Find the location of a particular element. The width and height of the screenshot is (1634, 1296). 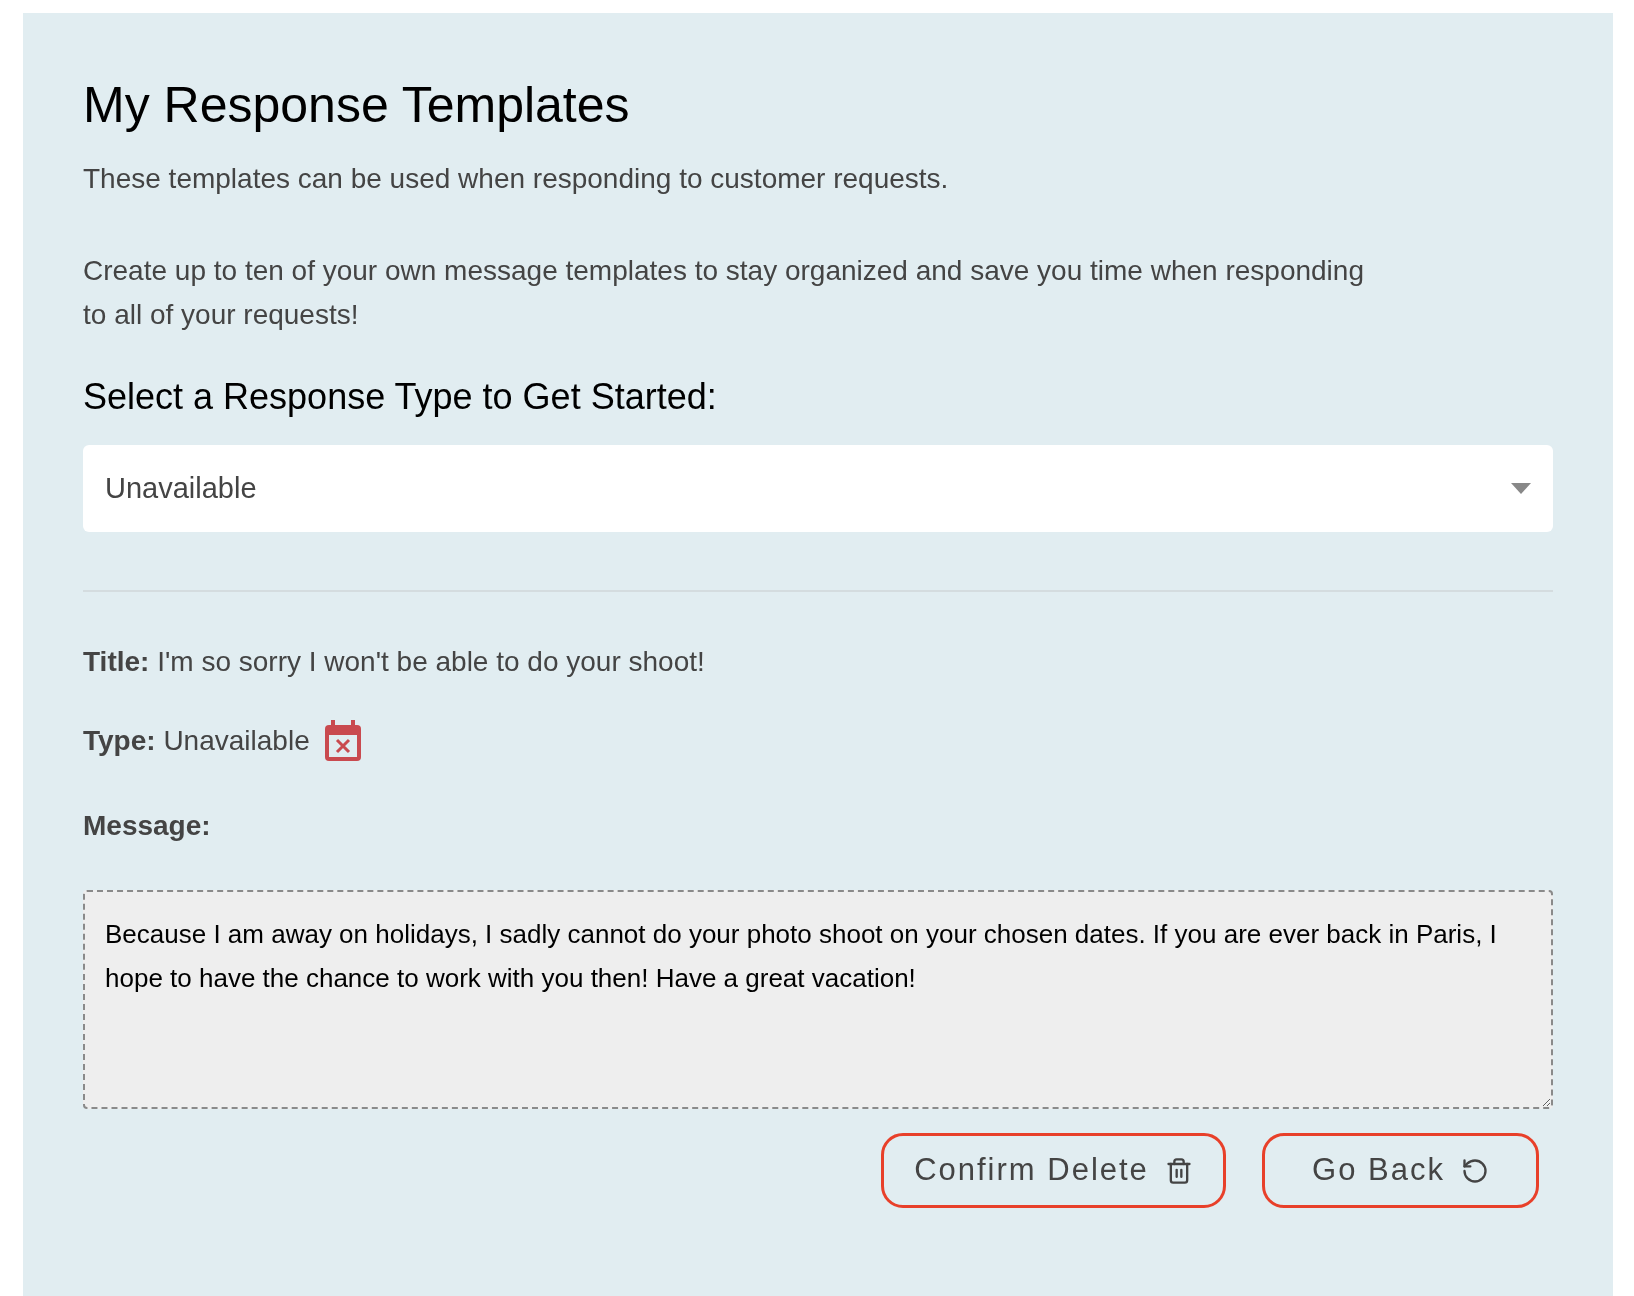

response-type-select: Unavailable is located at coordinates (818, 488).